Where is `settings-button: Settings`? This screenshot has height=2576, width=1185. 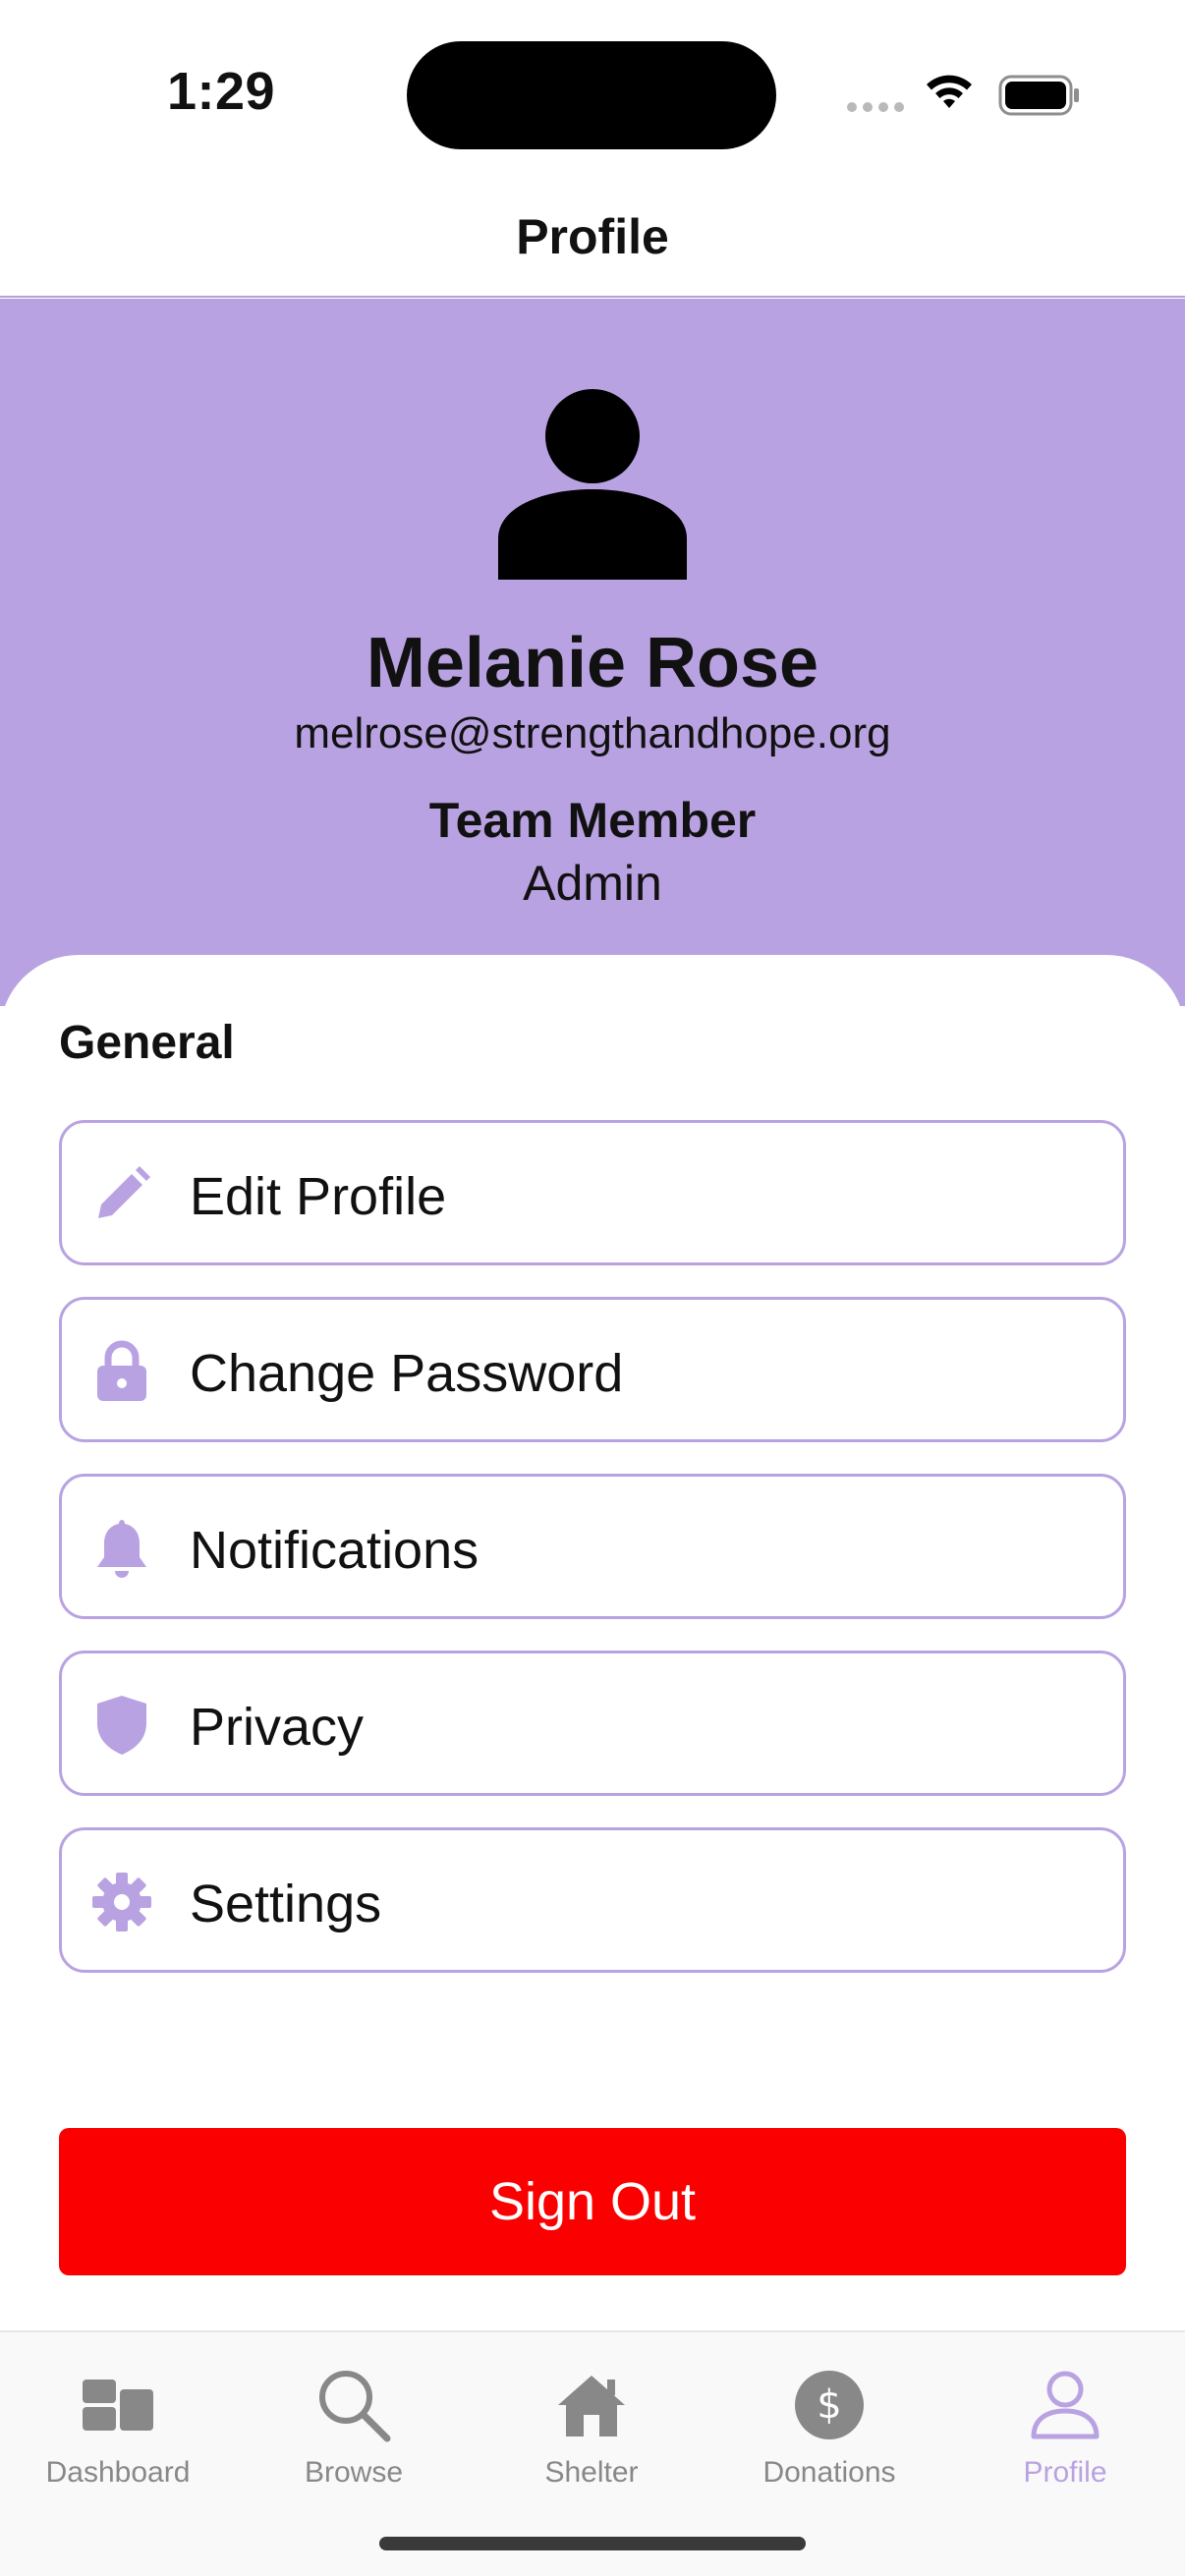
settings-button: Settings is located at coordinates (592, 1900).